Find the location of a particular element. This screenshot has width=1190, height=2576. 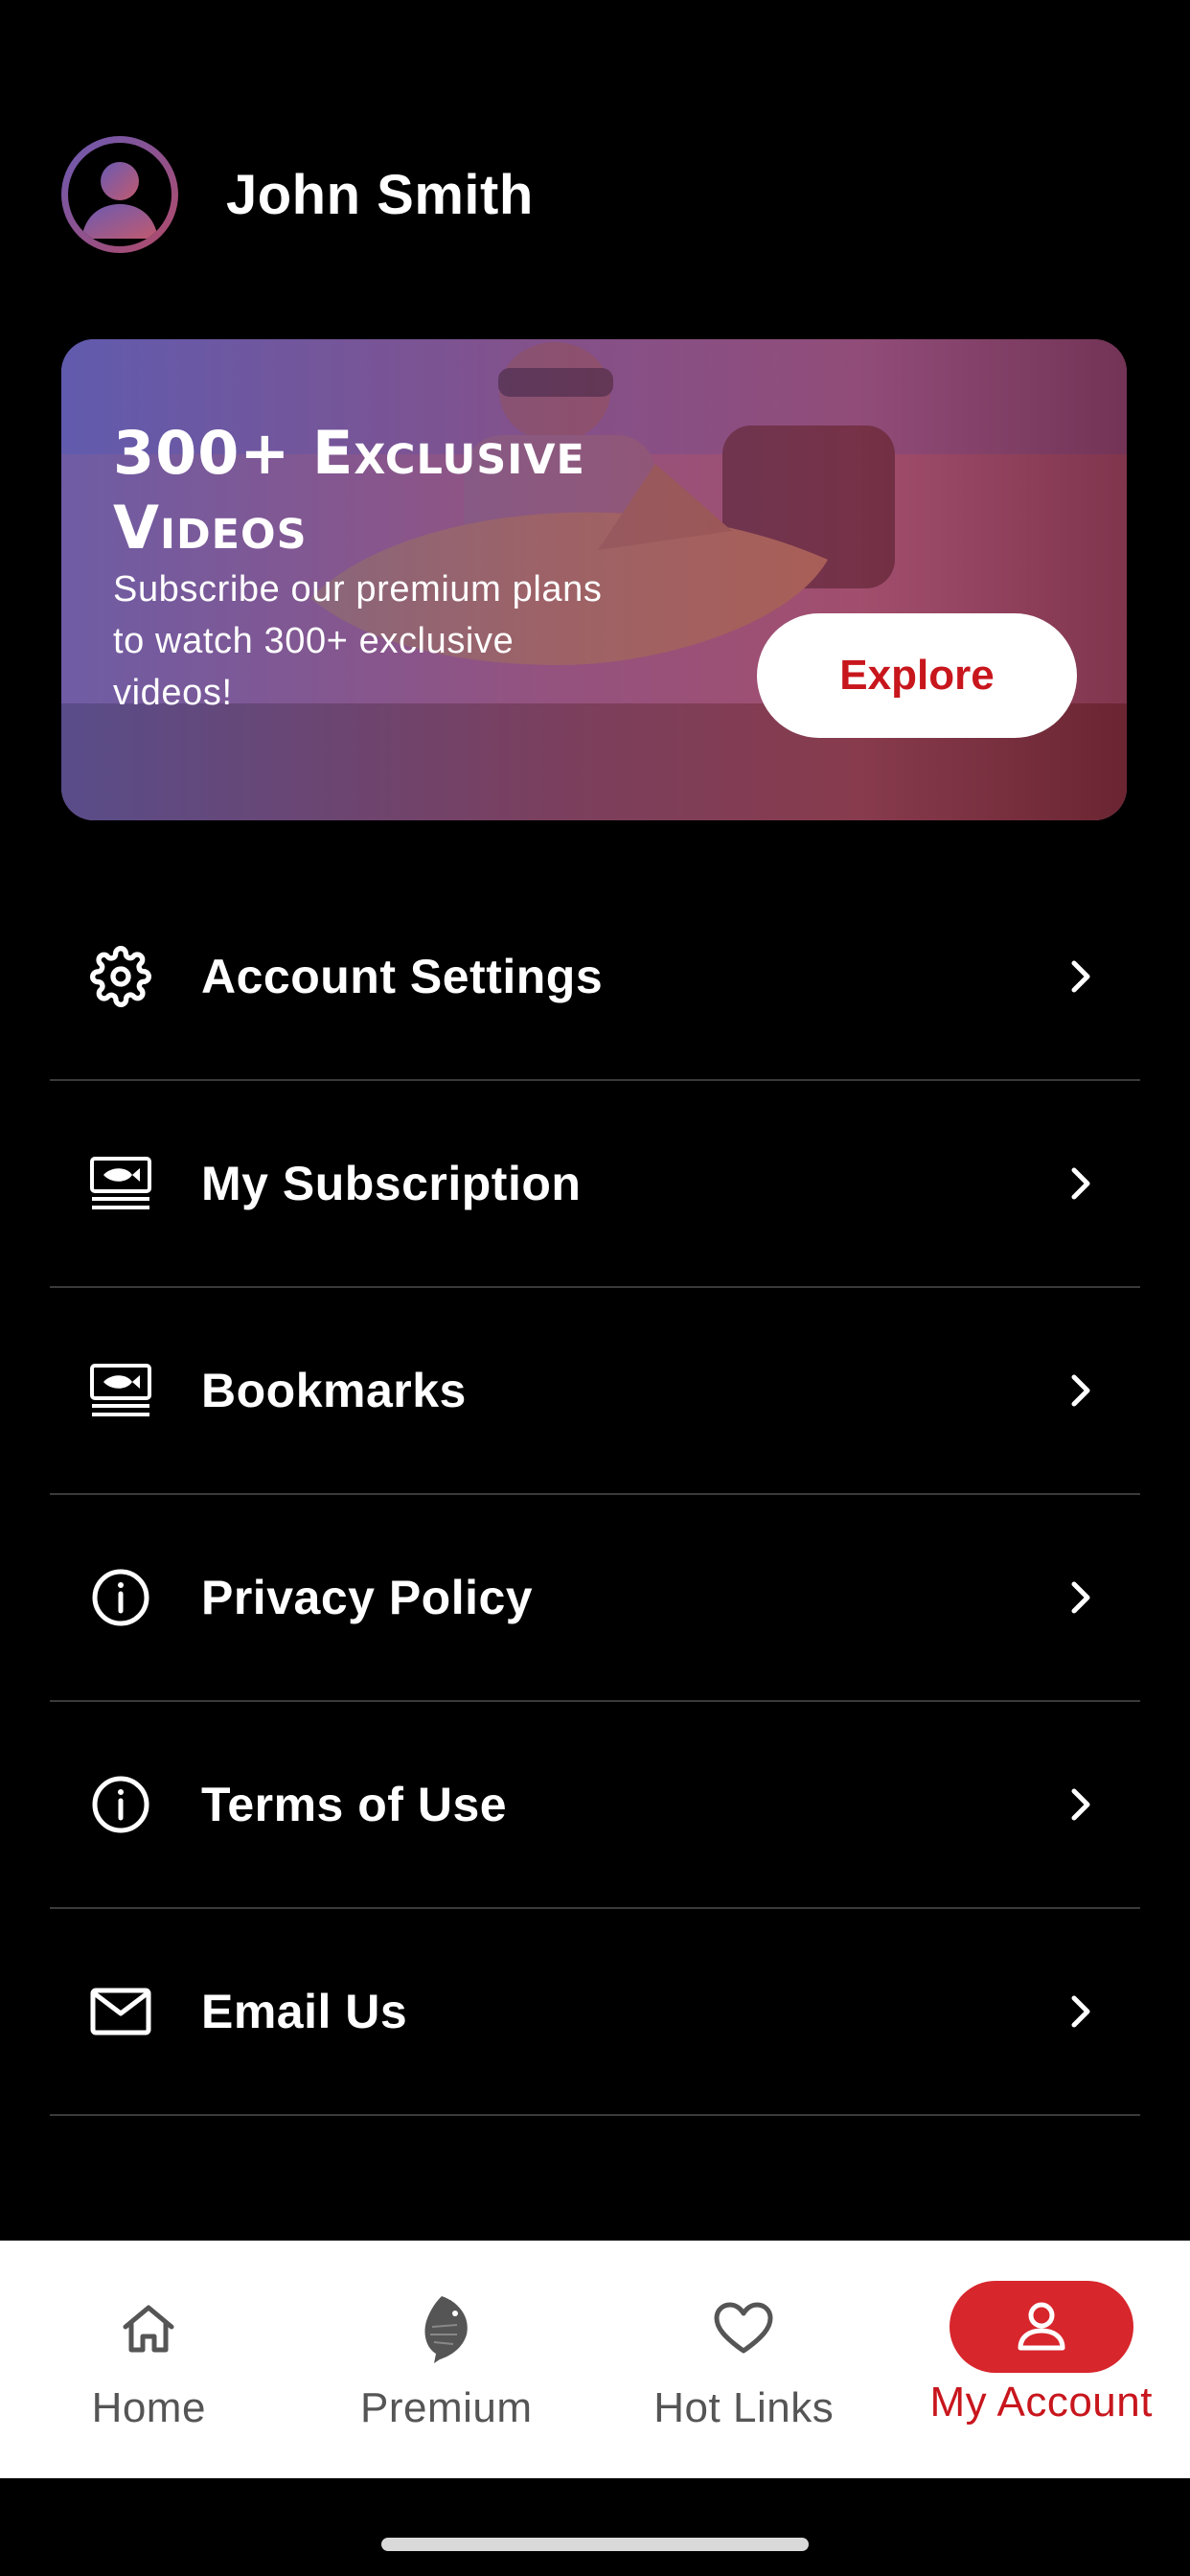

home-icon is located at coordinates (148, 2328).